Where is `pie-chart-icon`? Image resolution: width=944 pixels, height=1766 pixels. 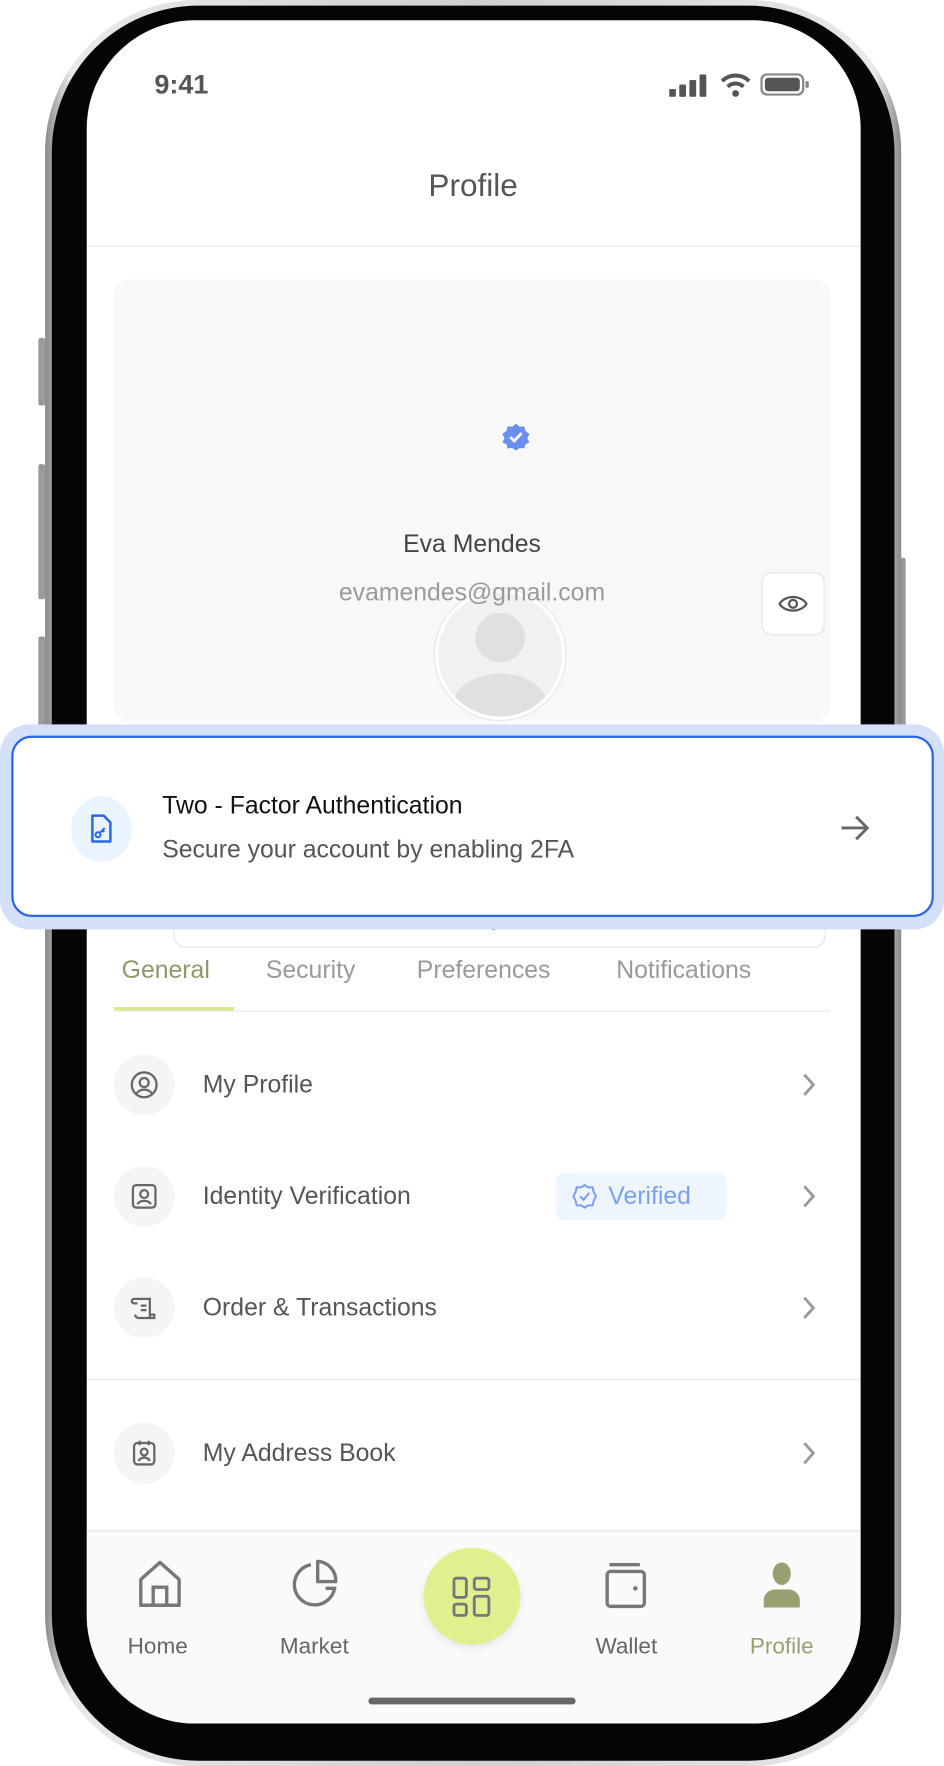
pie-chart-icon is located at coordinates (315, 1583).